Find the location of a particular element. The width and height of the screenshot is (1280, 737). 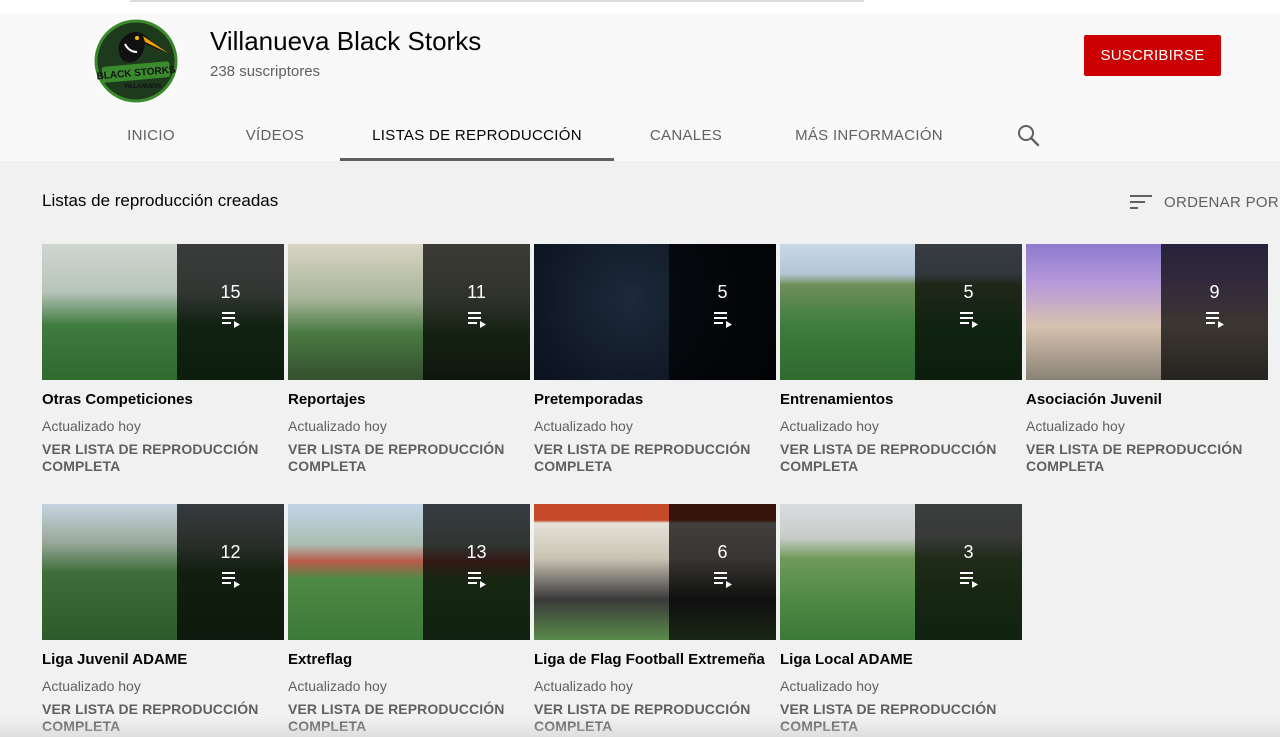

video-count: 12 is located at coordinates (230, 551).